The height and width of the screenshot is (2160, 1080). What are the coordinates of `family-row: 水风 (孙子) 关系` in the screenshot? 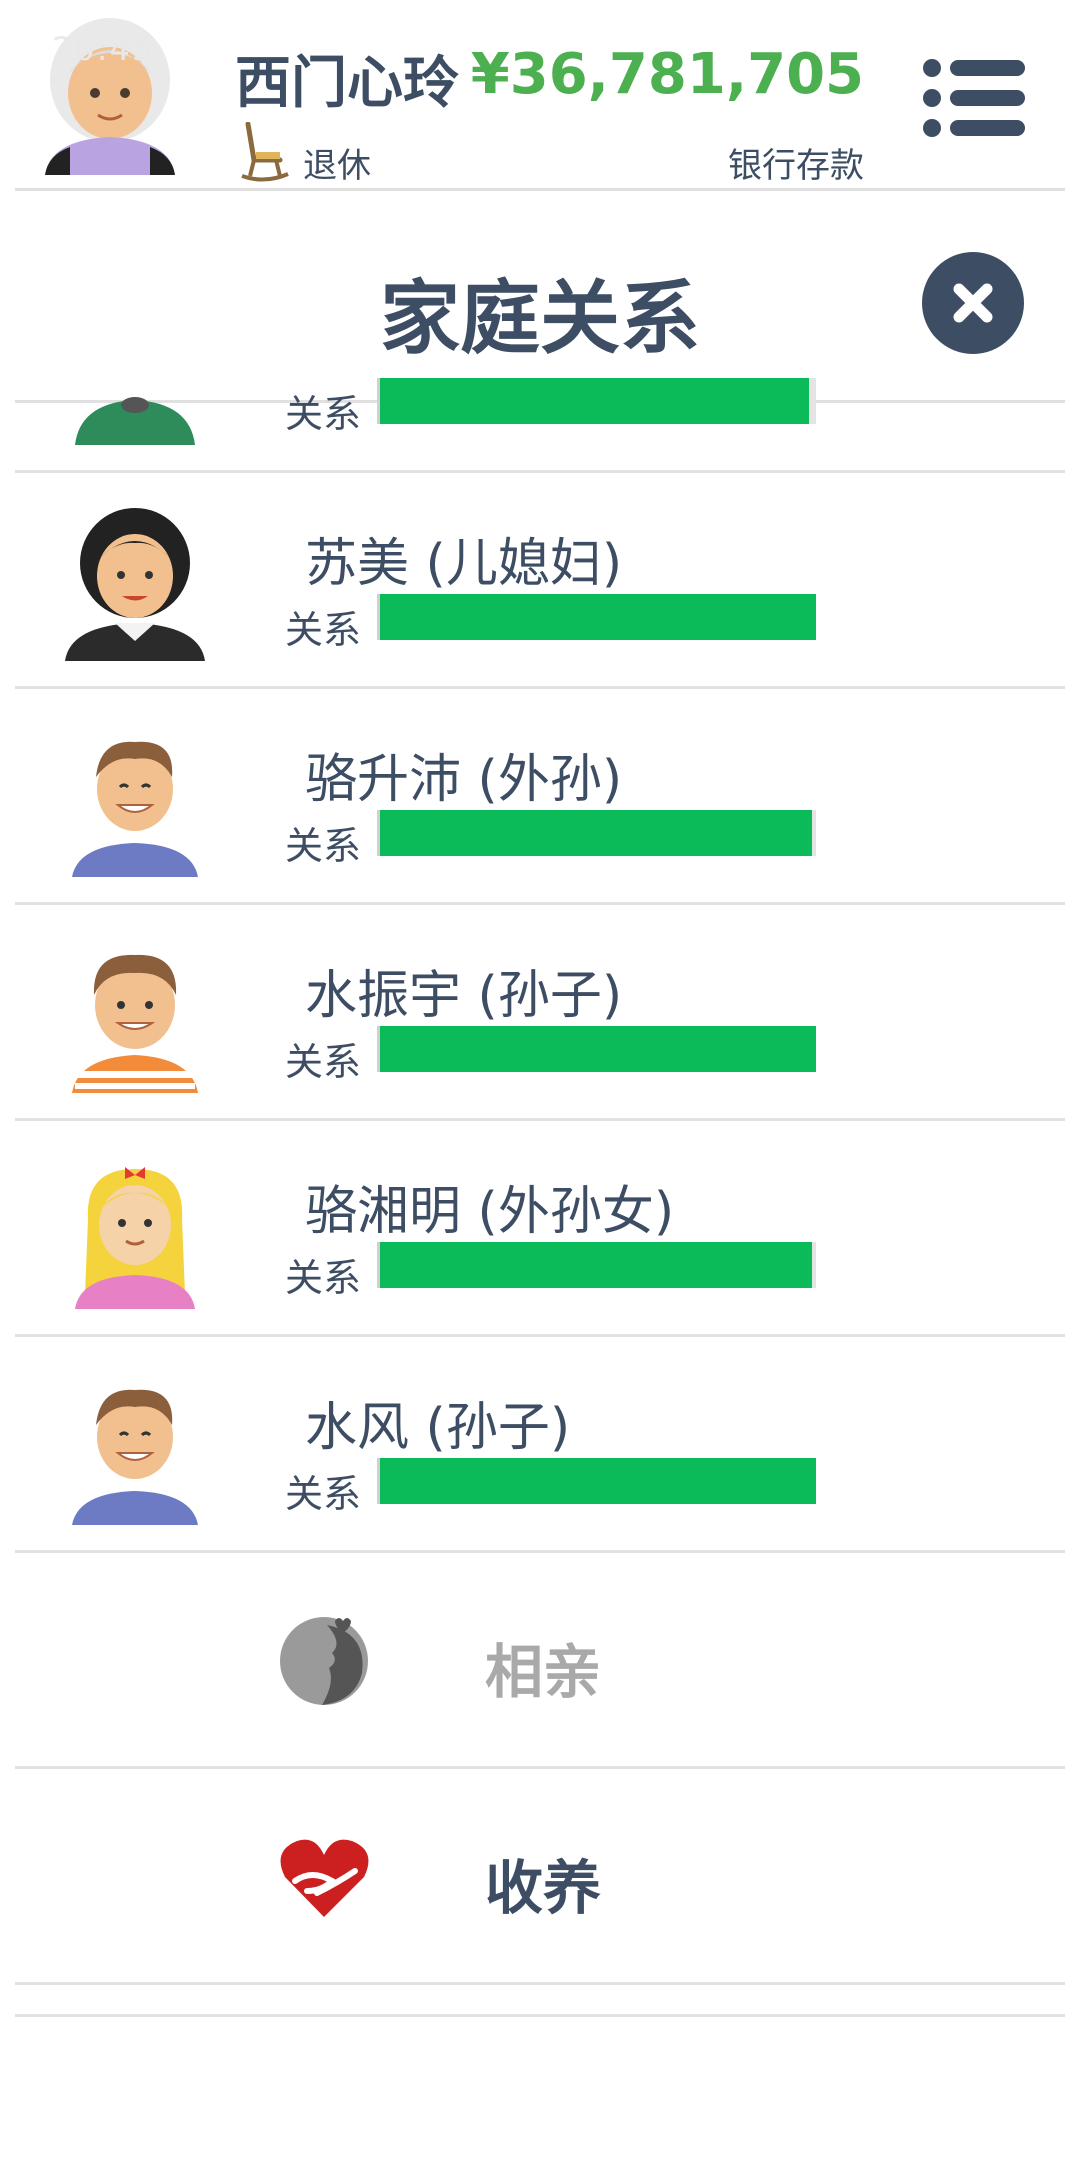 It's located at (540, 1445).